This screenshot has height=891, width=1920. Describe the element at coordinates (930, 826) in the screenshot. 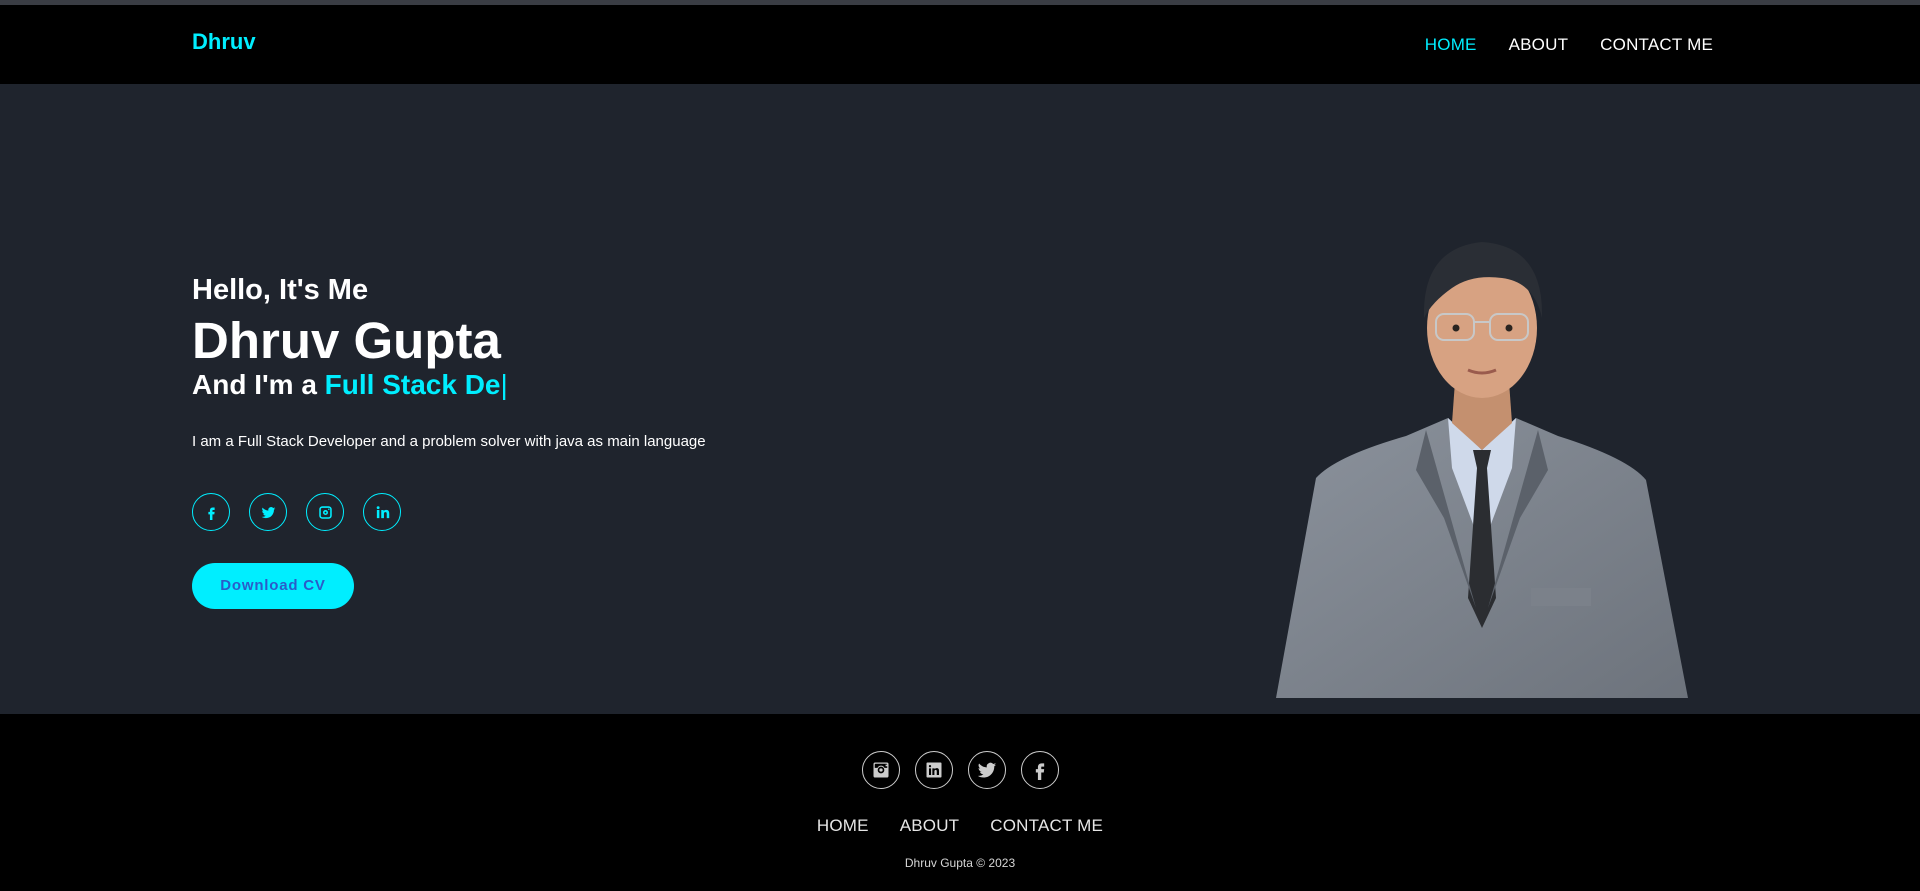

I see `footer-nav-about: ABOUT` at that location.